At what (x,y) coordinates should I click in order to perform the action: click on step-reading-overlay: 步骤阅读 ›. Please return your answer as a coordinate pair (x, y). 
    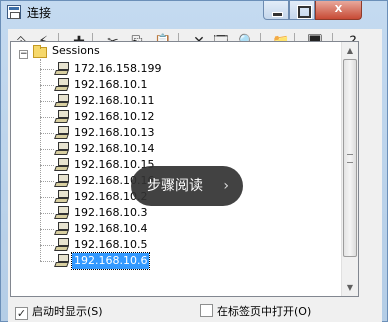
    Looking at the image, I should click on (187, 186).